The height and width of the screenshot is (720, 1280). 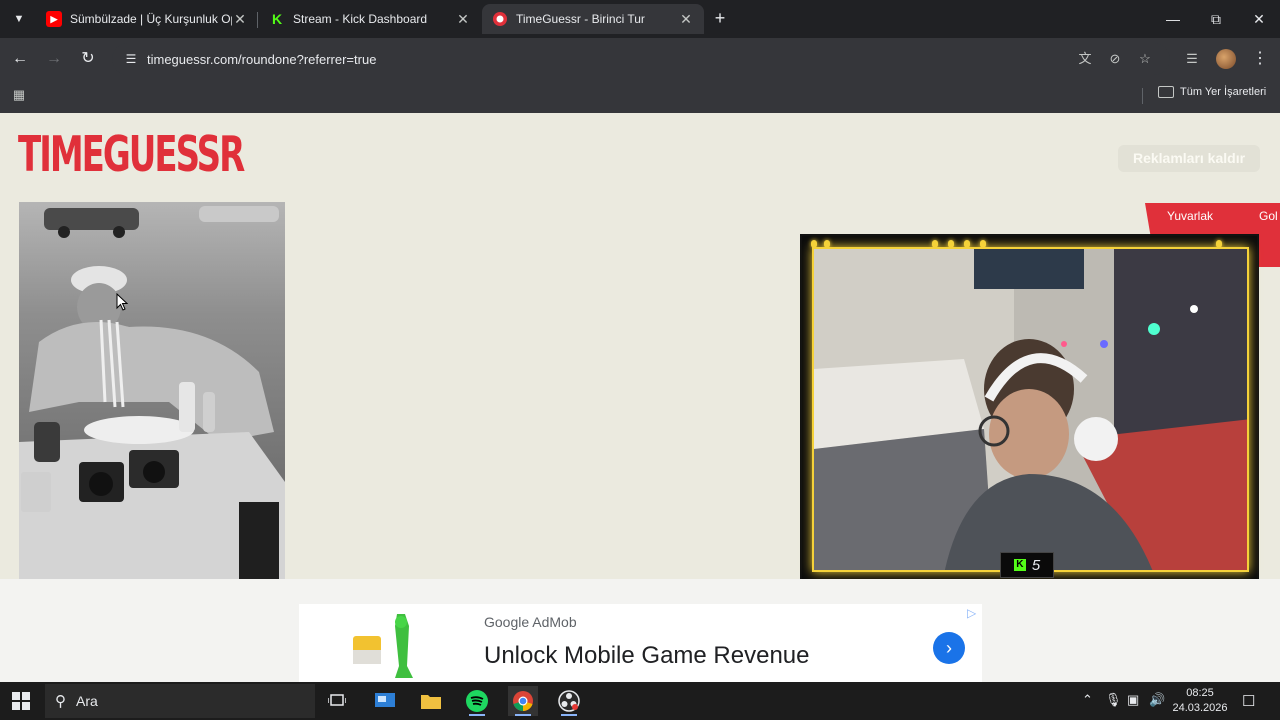 I want to click on file-explorer-icon, so click(x=431, y=701).